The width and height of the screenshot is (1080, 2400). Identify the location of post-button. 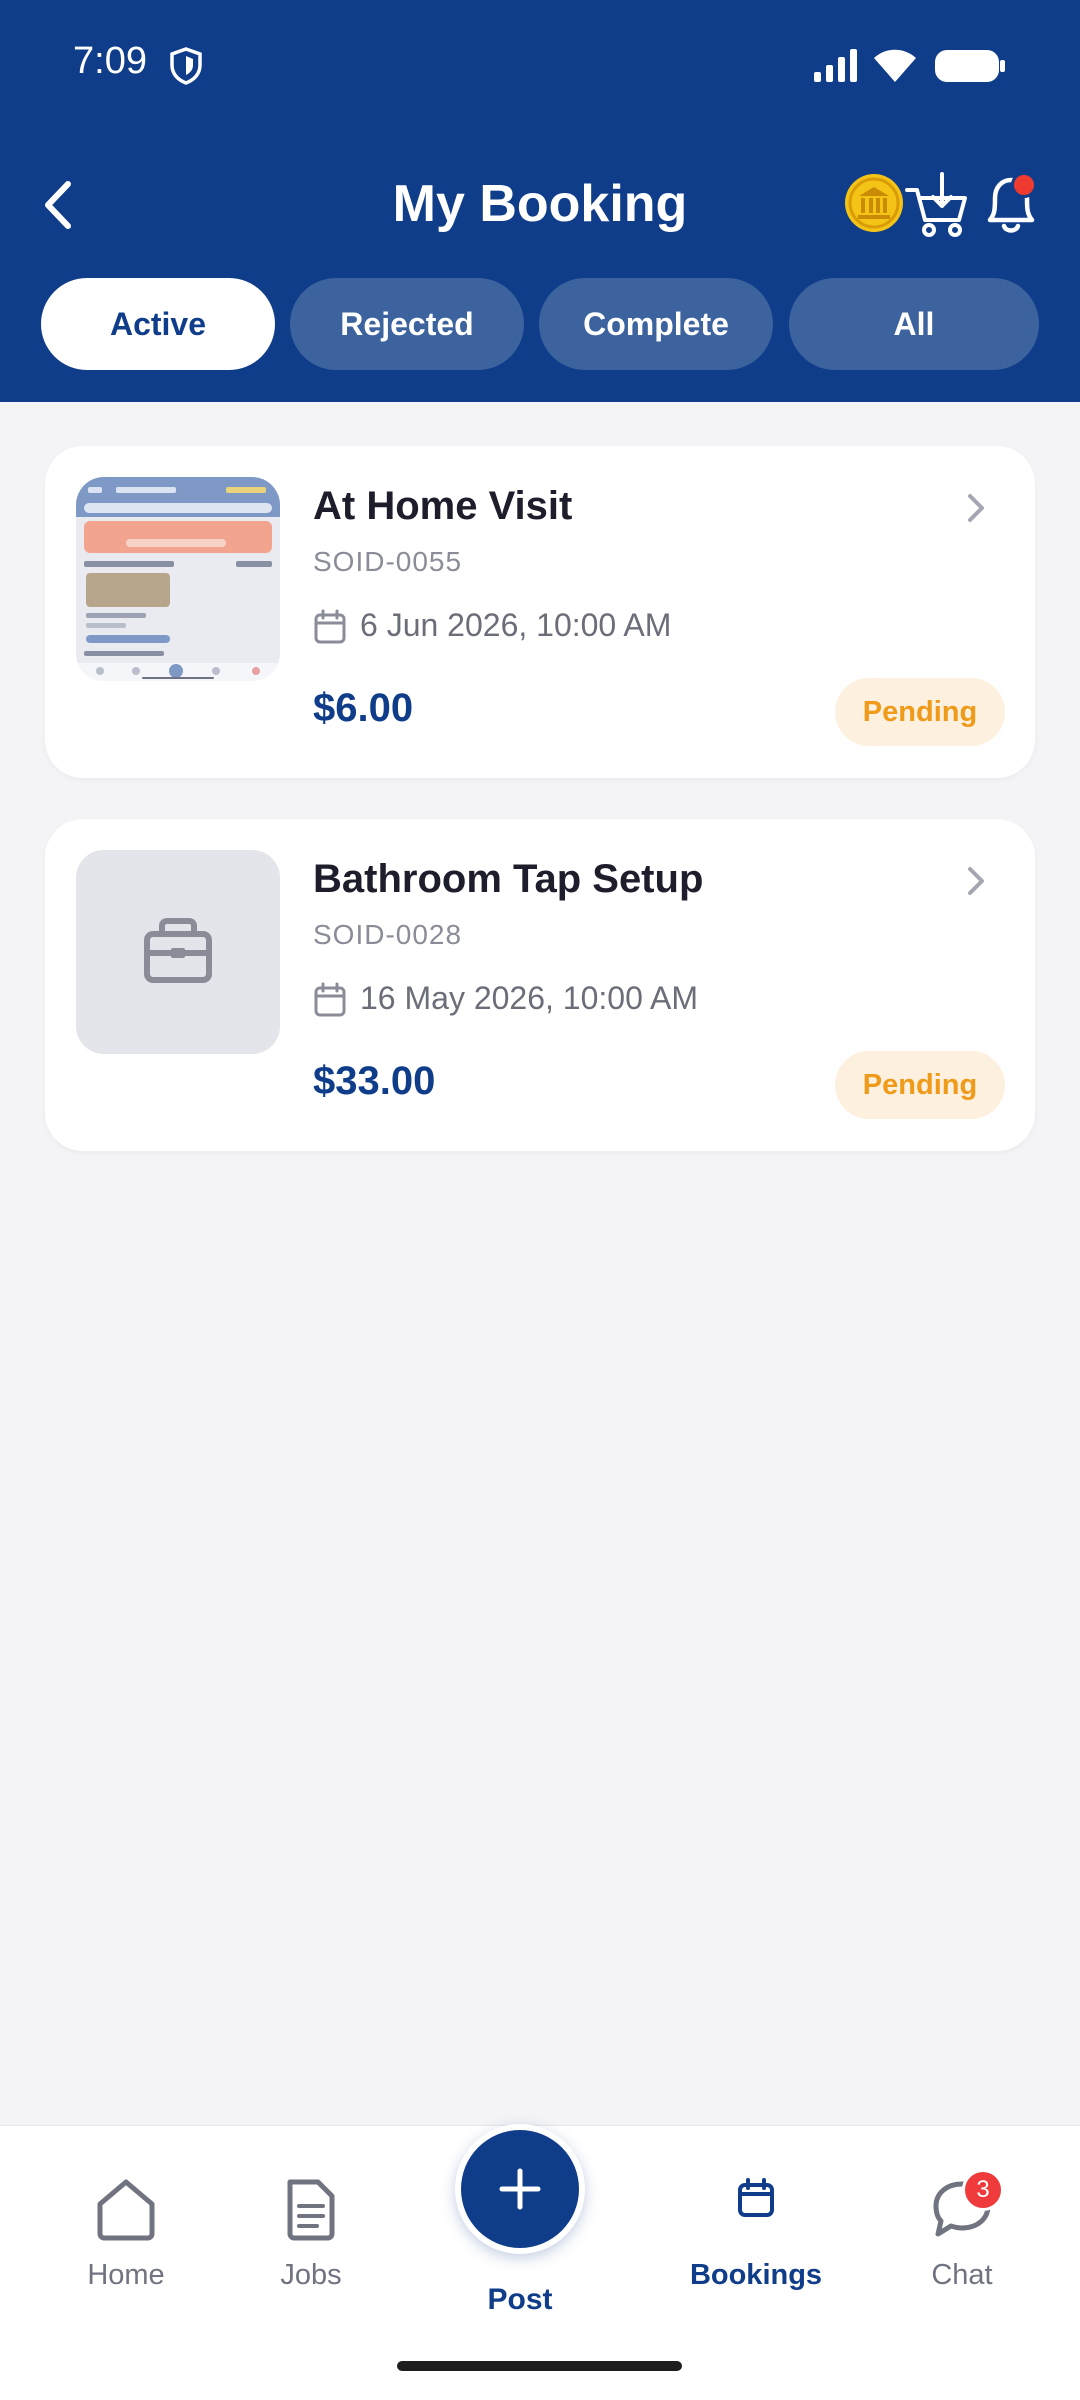
(520, 2189).